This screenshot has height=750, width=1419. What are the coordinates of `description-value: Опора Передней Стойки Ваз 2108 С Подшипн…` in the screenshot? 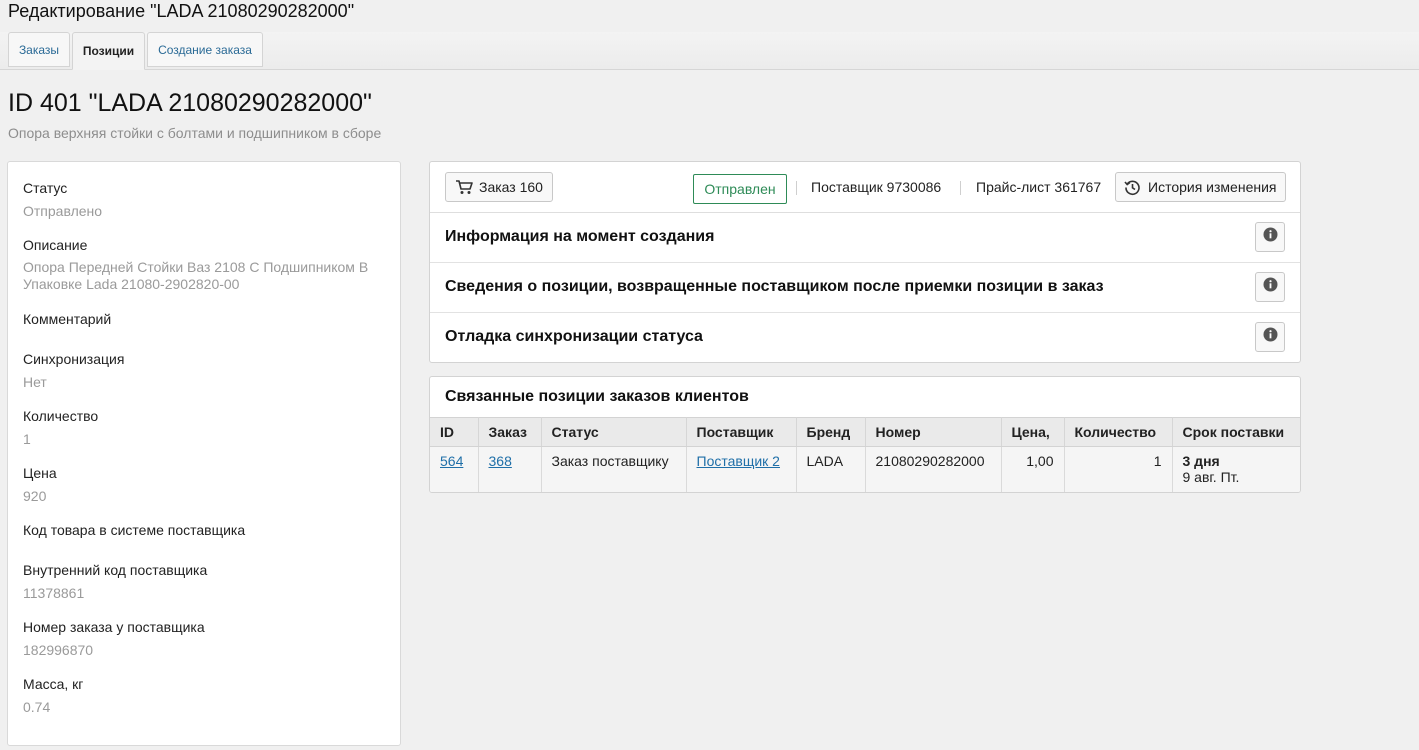 It's located at (196, 275).